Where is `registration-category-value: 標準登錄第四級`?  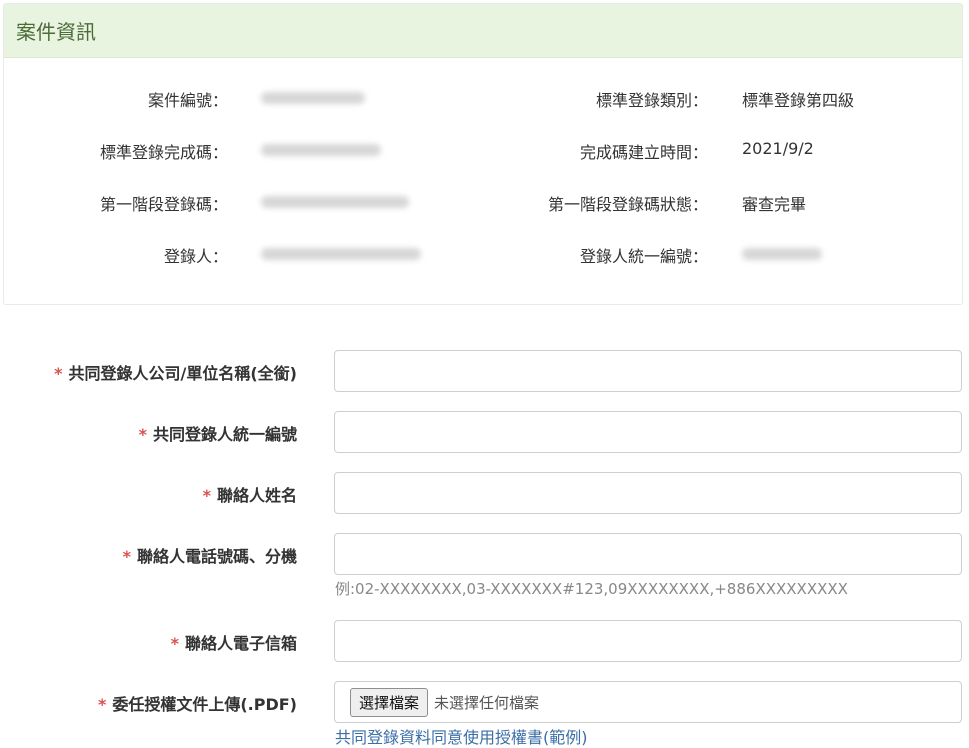 registration-category-value: 標準登錄第四級 is located at coordinates (798, 100).